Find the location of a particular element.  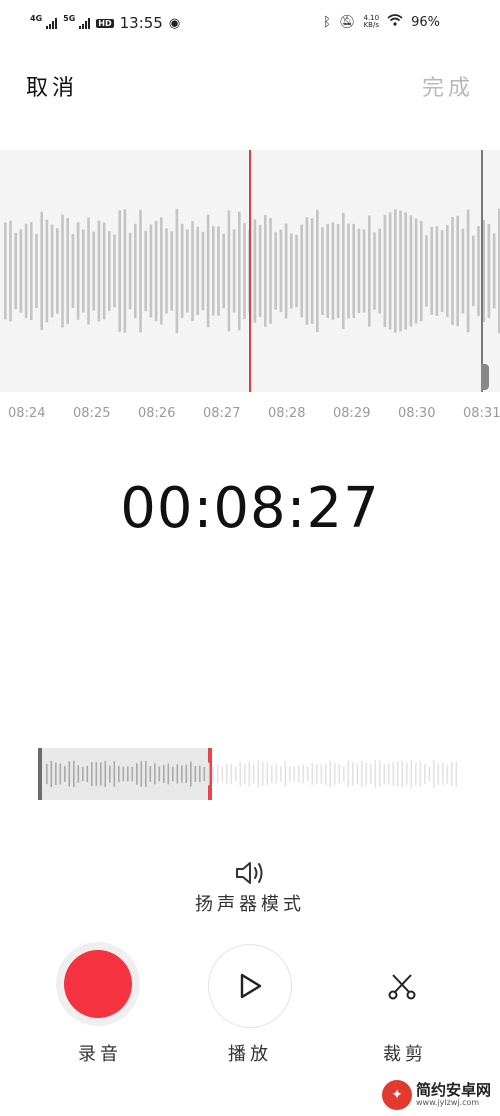

play-label: 播放 is located at coordinates (250, 1053).